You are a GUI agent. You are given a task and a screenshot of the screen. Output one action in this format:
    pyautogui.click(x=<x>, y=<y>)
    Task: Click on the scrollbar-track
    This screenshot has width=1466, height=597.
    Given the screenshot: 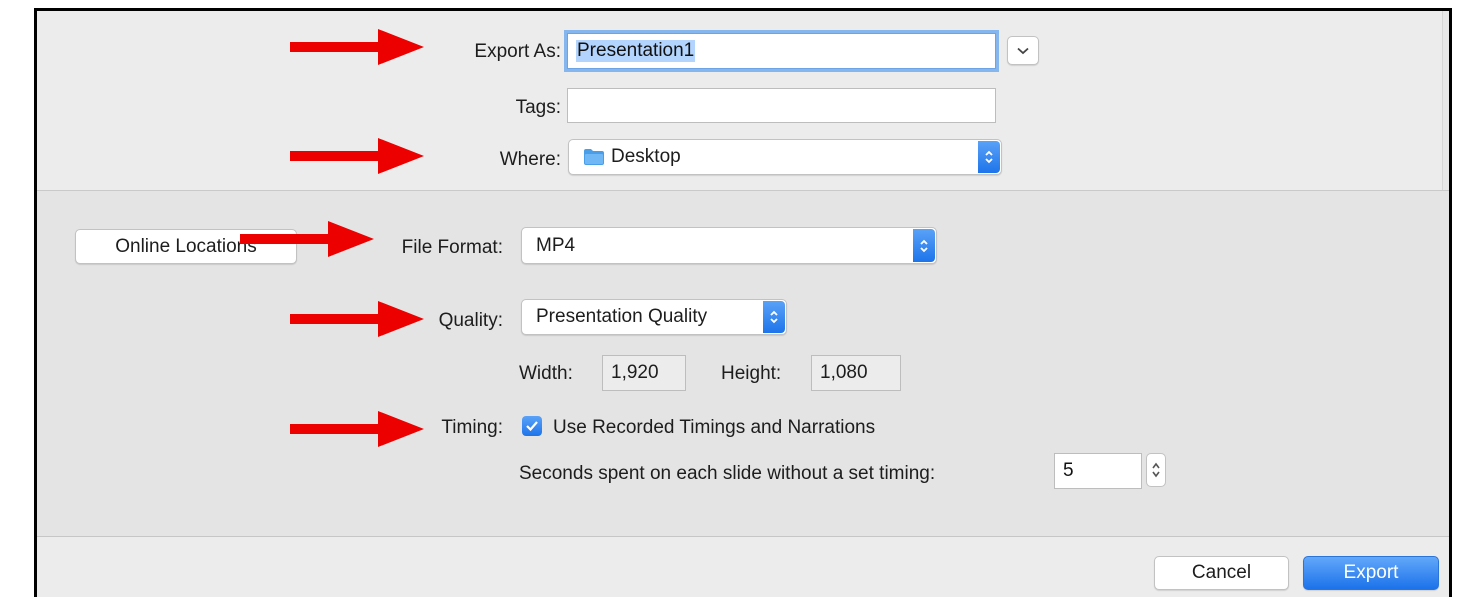 What is the action you would take?
    pyautogui.click(x=1445, y=100)
    